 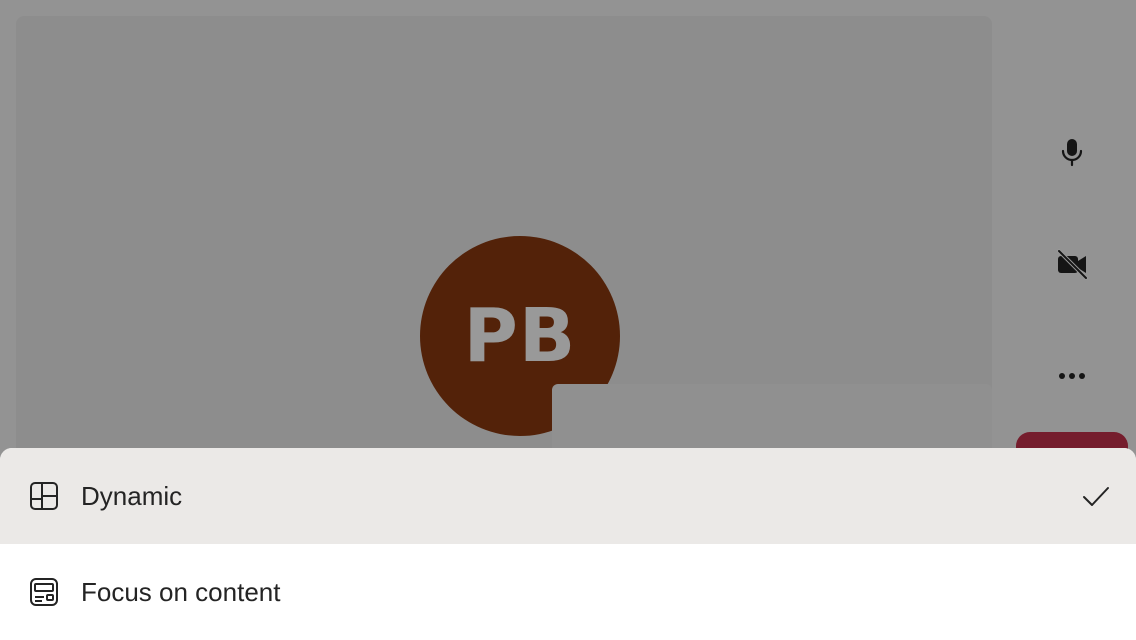 I want to click on checkmark-icon, so click(x=1096, y=496).